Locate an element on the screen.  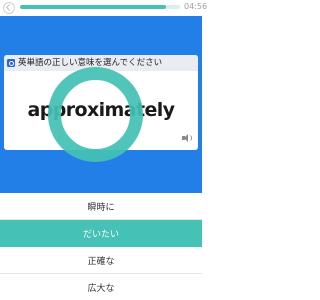
answer-option: 正確な is located at coordinates (101, 260).